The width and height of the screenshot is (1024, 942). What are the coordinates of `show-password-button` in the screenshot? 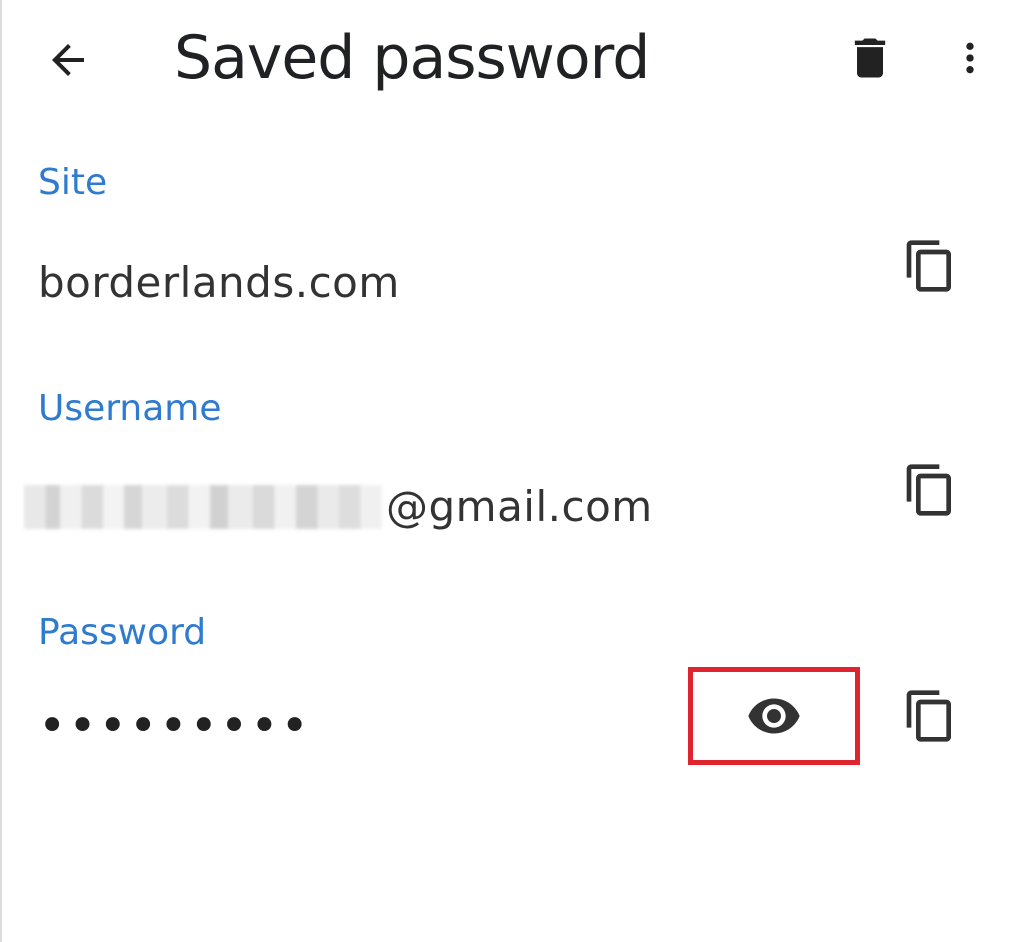 It's located at (774, 716).